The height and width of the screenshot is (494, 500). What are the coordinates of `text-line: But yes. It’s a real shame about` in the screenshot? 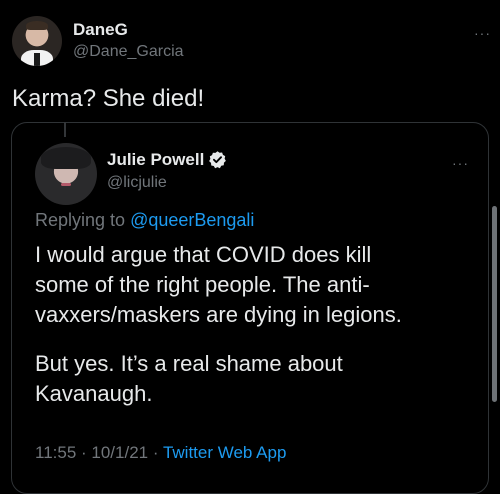 It's located at (189, 363).